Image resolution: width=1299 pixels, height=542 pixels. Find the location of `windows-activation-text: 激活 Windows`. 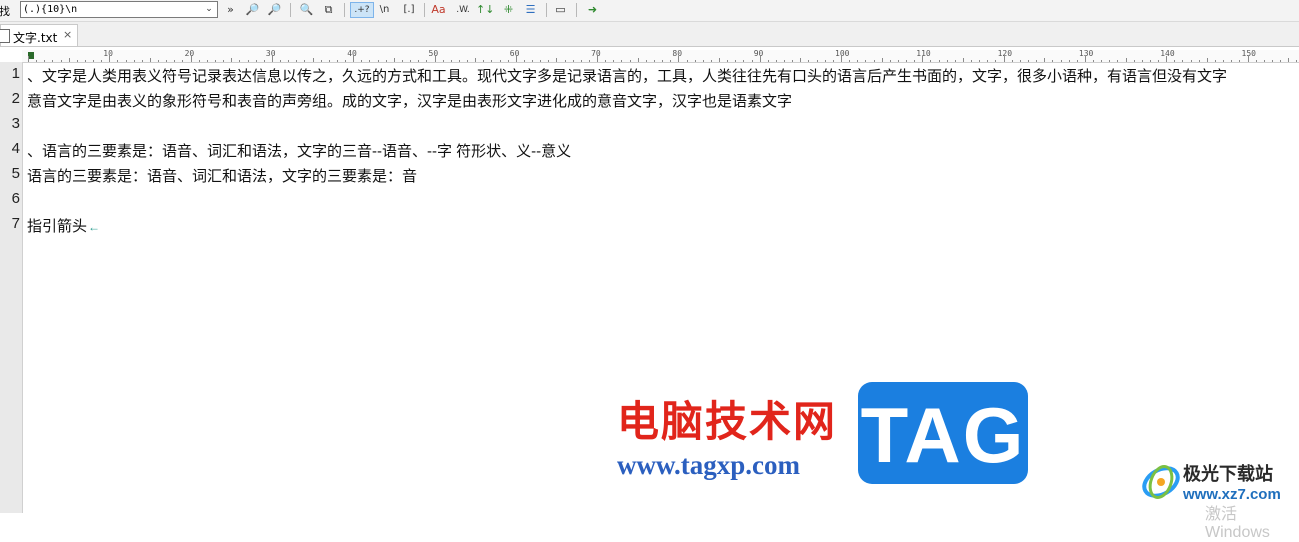

windows-activation-text: 激活 Windows is located at coordinates (1237, 523).